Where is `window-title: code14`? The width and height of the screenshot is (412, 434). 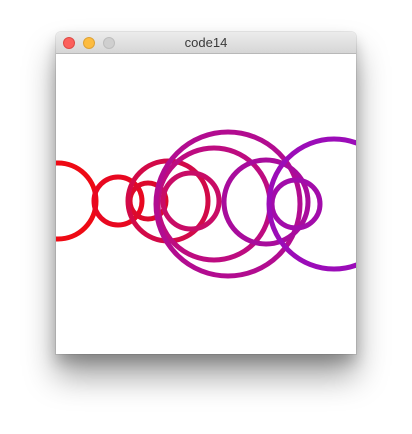 window-title: code14 is located at coordinates (206, 42).